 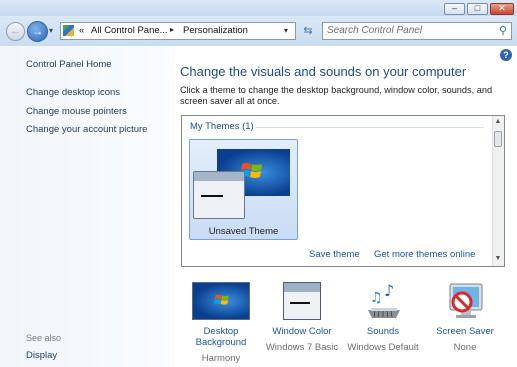 What do you see at coordinates (334, 254) in the screenshot?
I see `save-theme-link: Save theme` at bounding box center [334, 254].